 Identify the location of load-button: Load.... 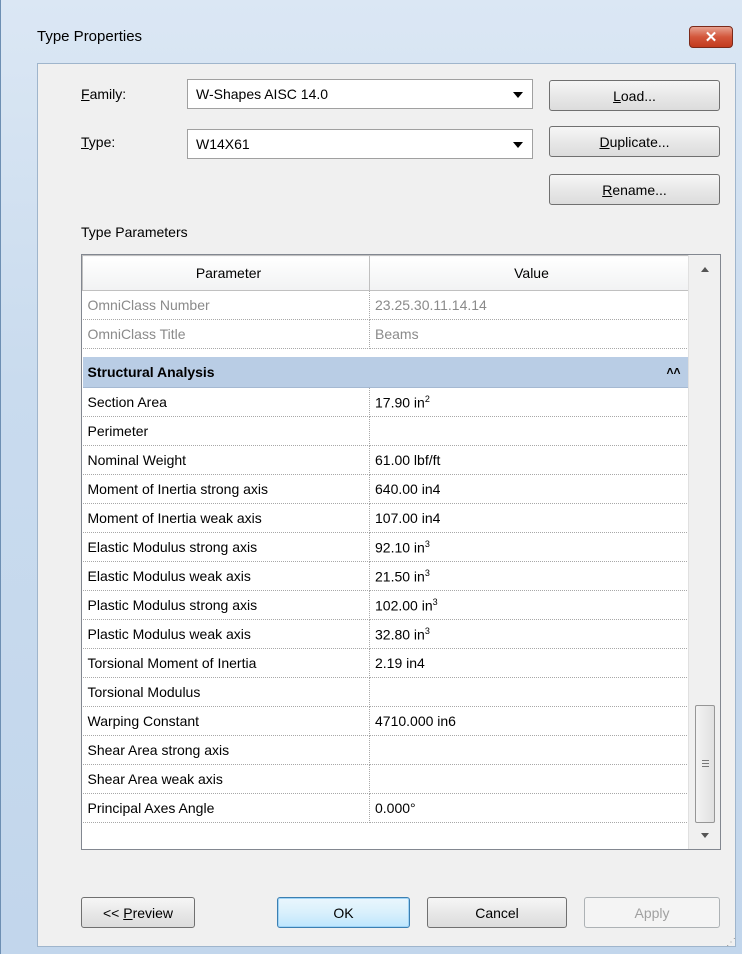
(634, 95).